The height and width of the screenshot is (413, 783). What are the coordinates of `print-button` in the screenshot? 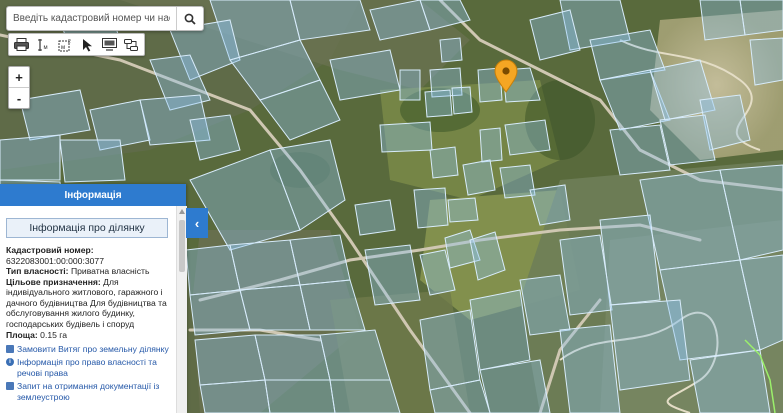 It's located at (21, 44).